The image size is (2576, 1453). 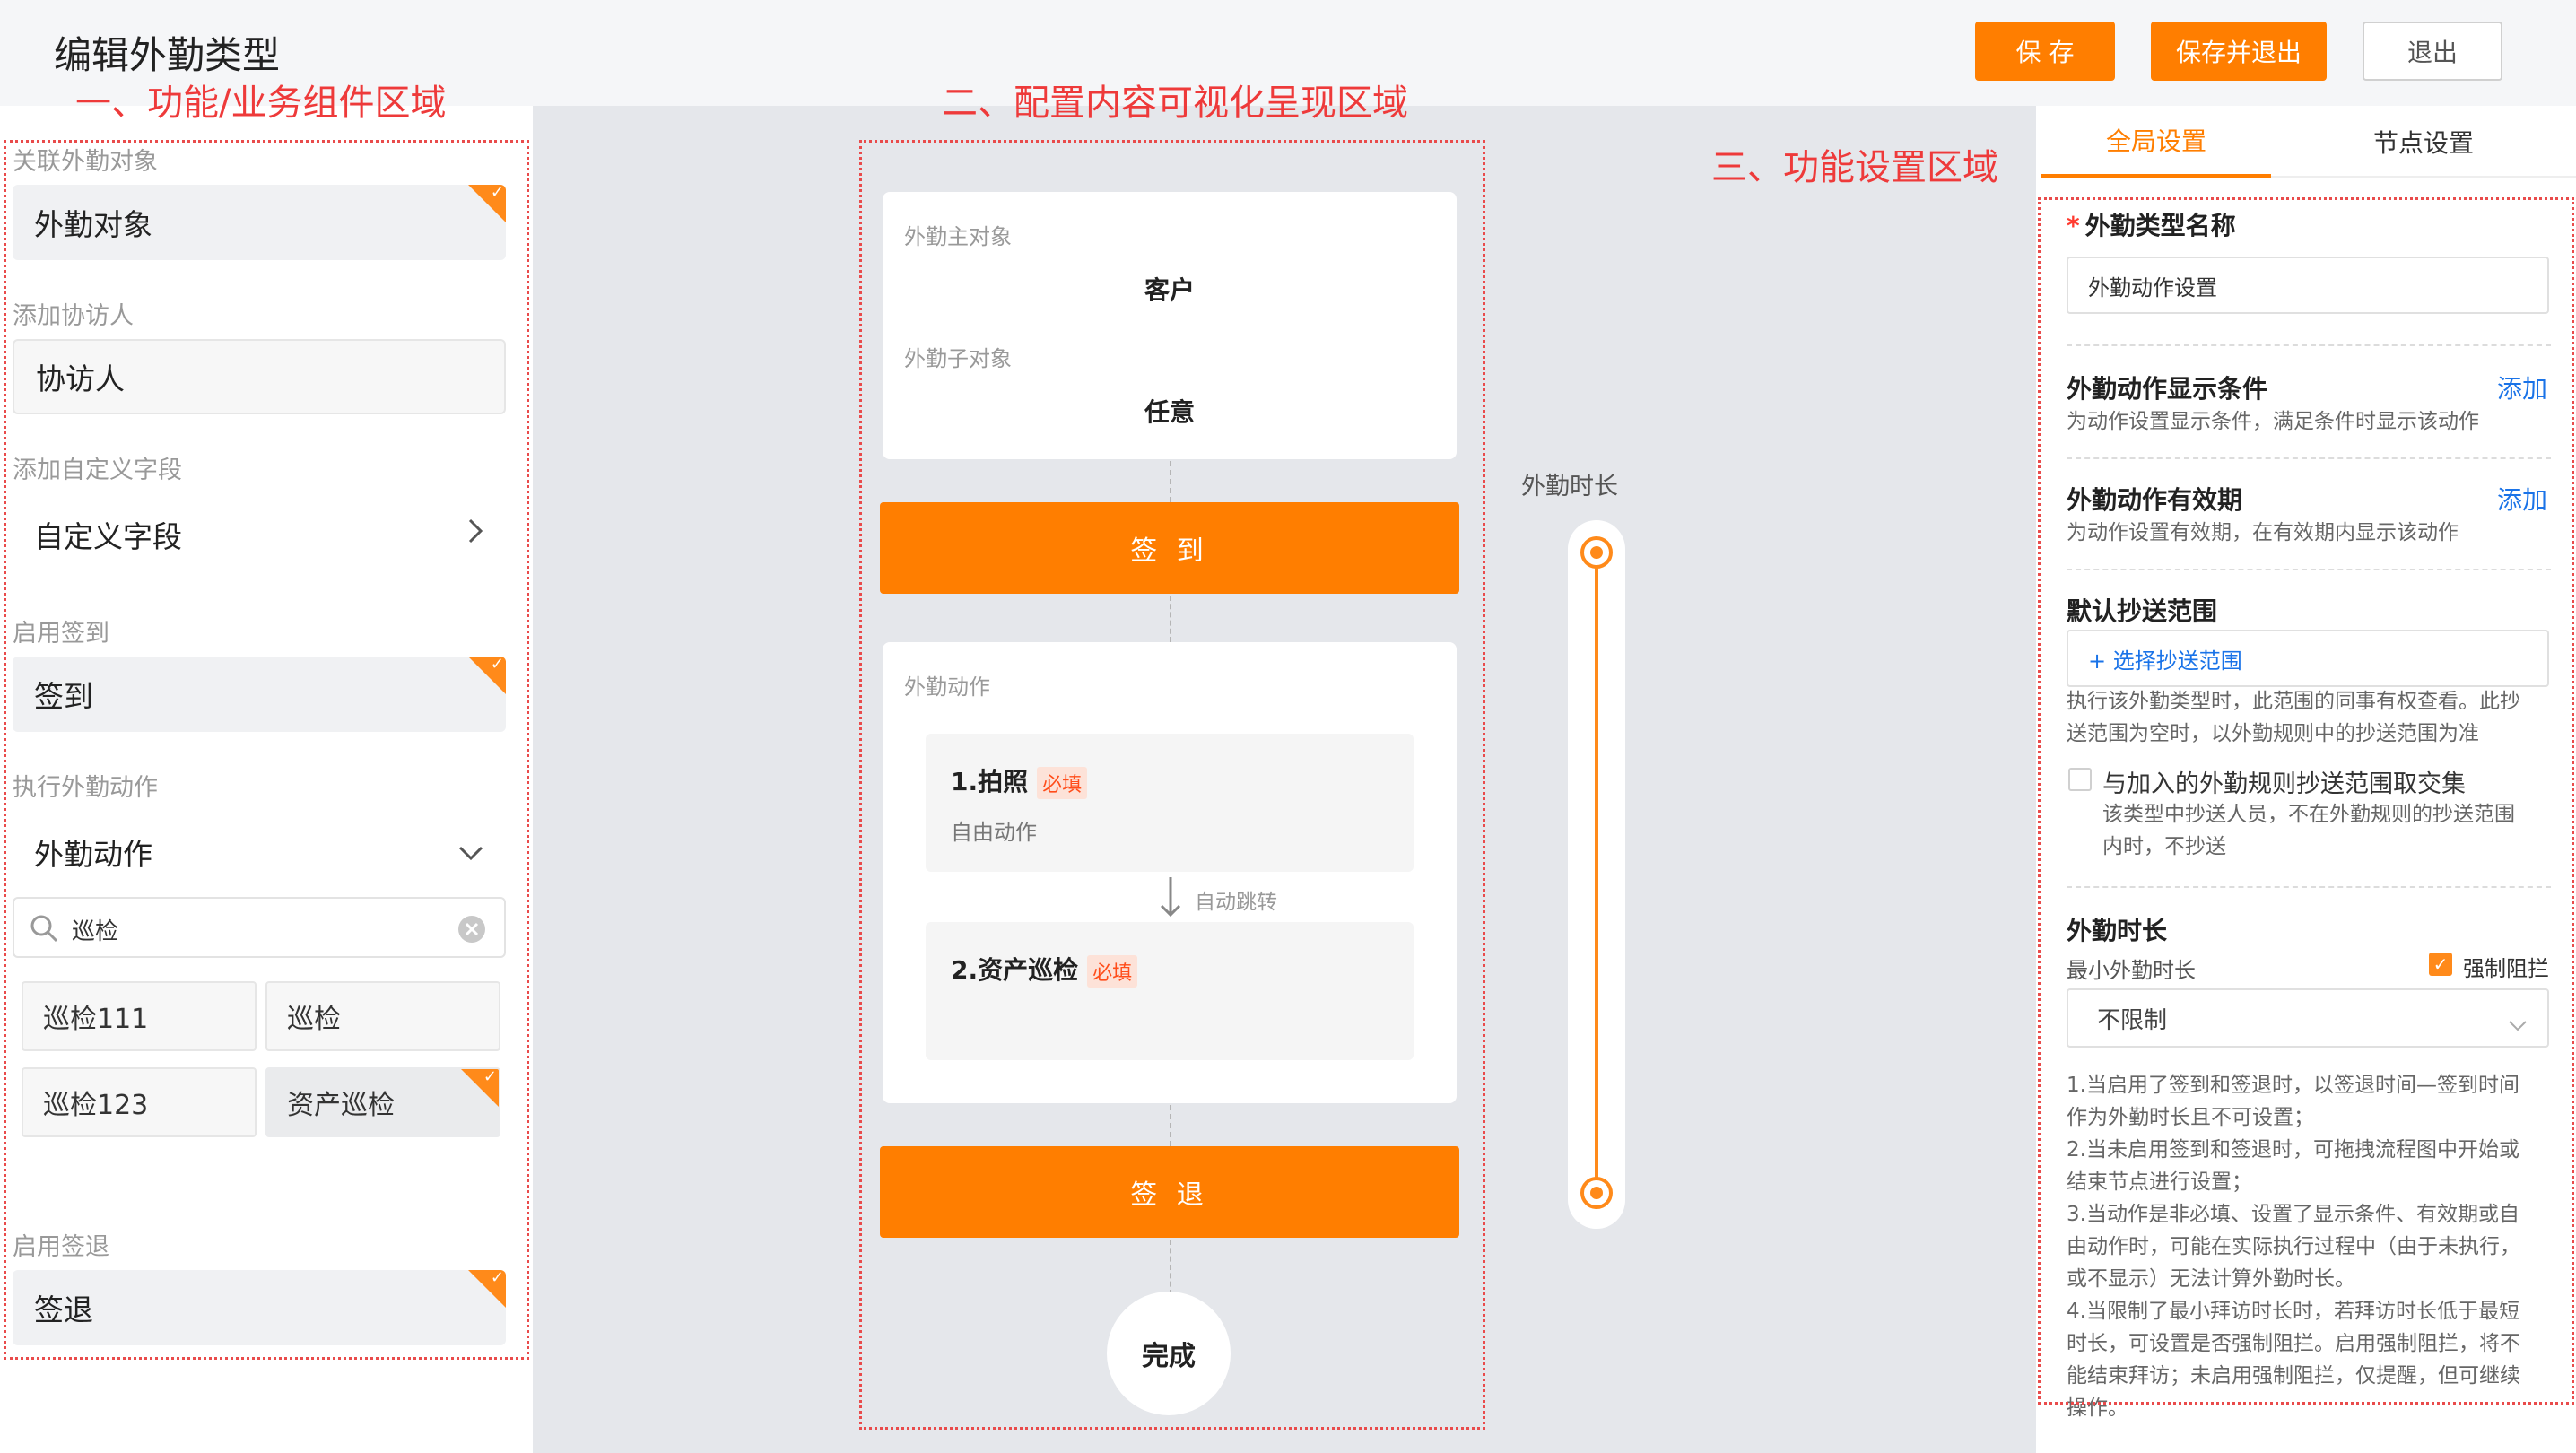 What do you see at coordinates (1854, 167) in the screenshot?
I see `annotation-zone-3: 三、功能设置区域` at bounding box center [1854, 167].